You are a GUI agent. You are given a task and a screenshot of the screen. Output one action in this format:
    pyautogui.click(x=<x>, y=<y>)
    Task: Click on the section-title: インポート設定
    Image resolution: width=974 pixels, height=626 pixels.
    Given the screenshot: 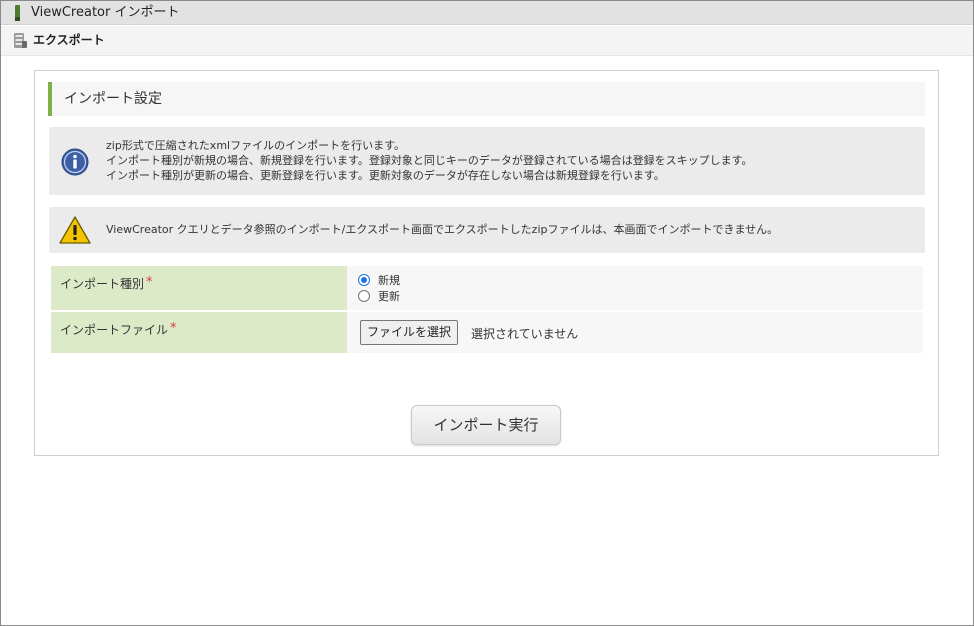 What is the action you would take?
    pyautogui.click(x=113, y=99)
    